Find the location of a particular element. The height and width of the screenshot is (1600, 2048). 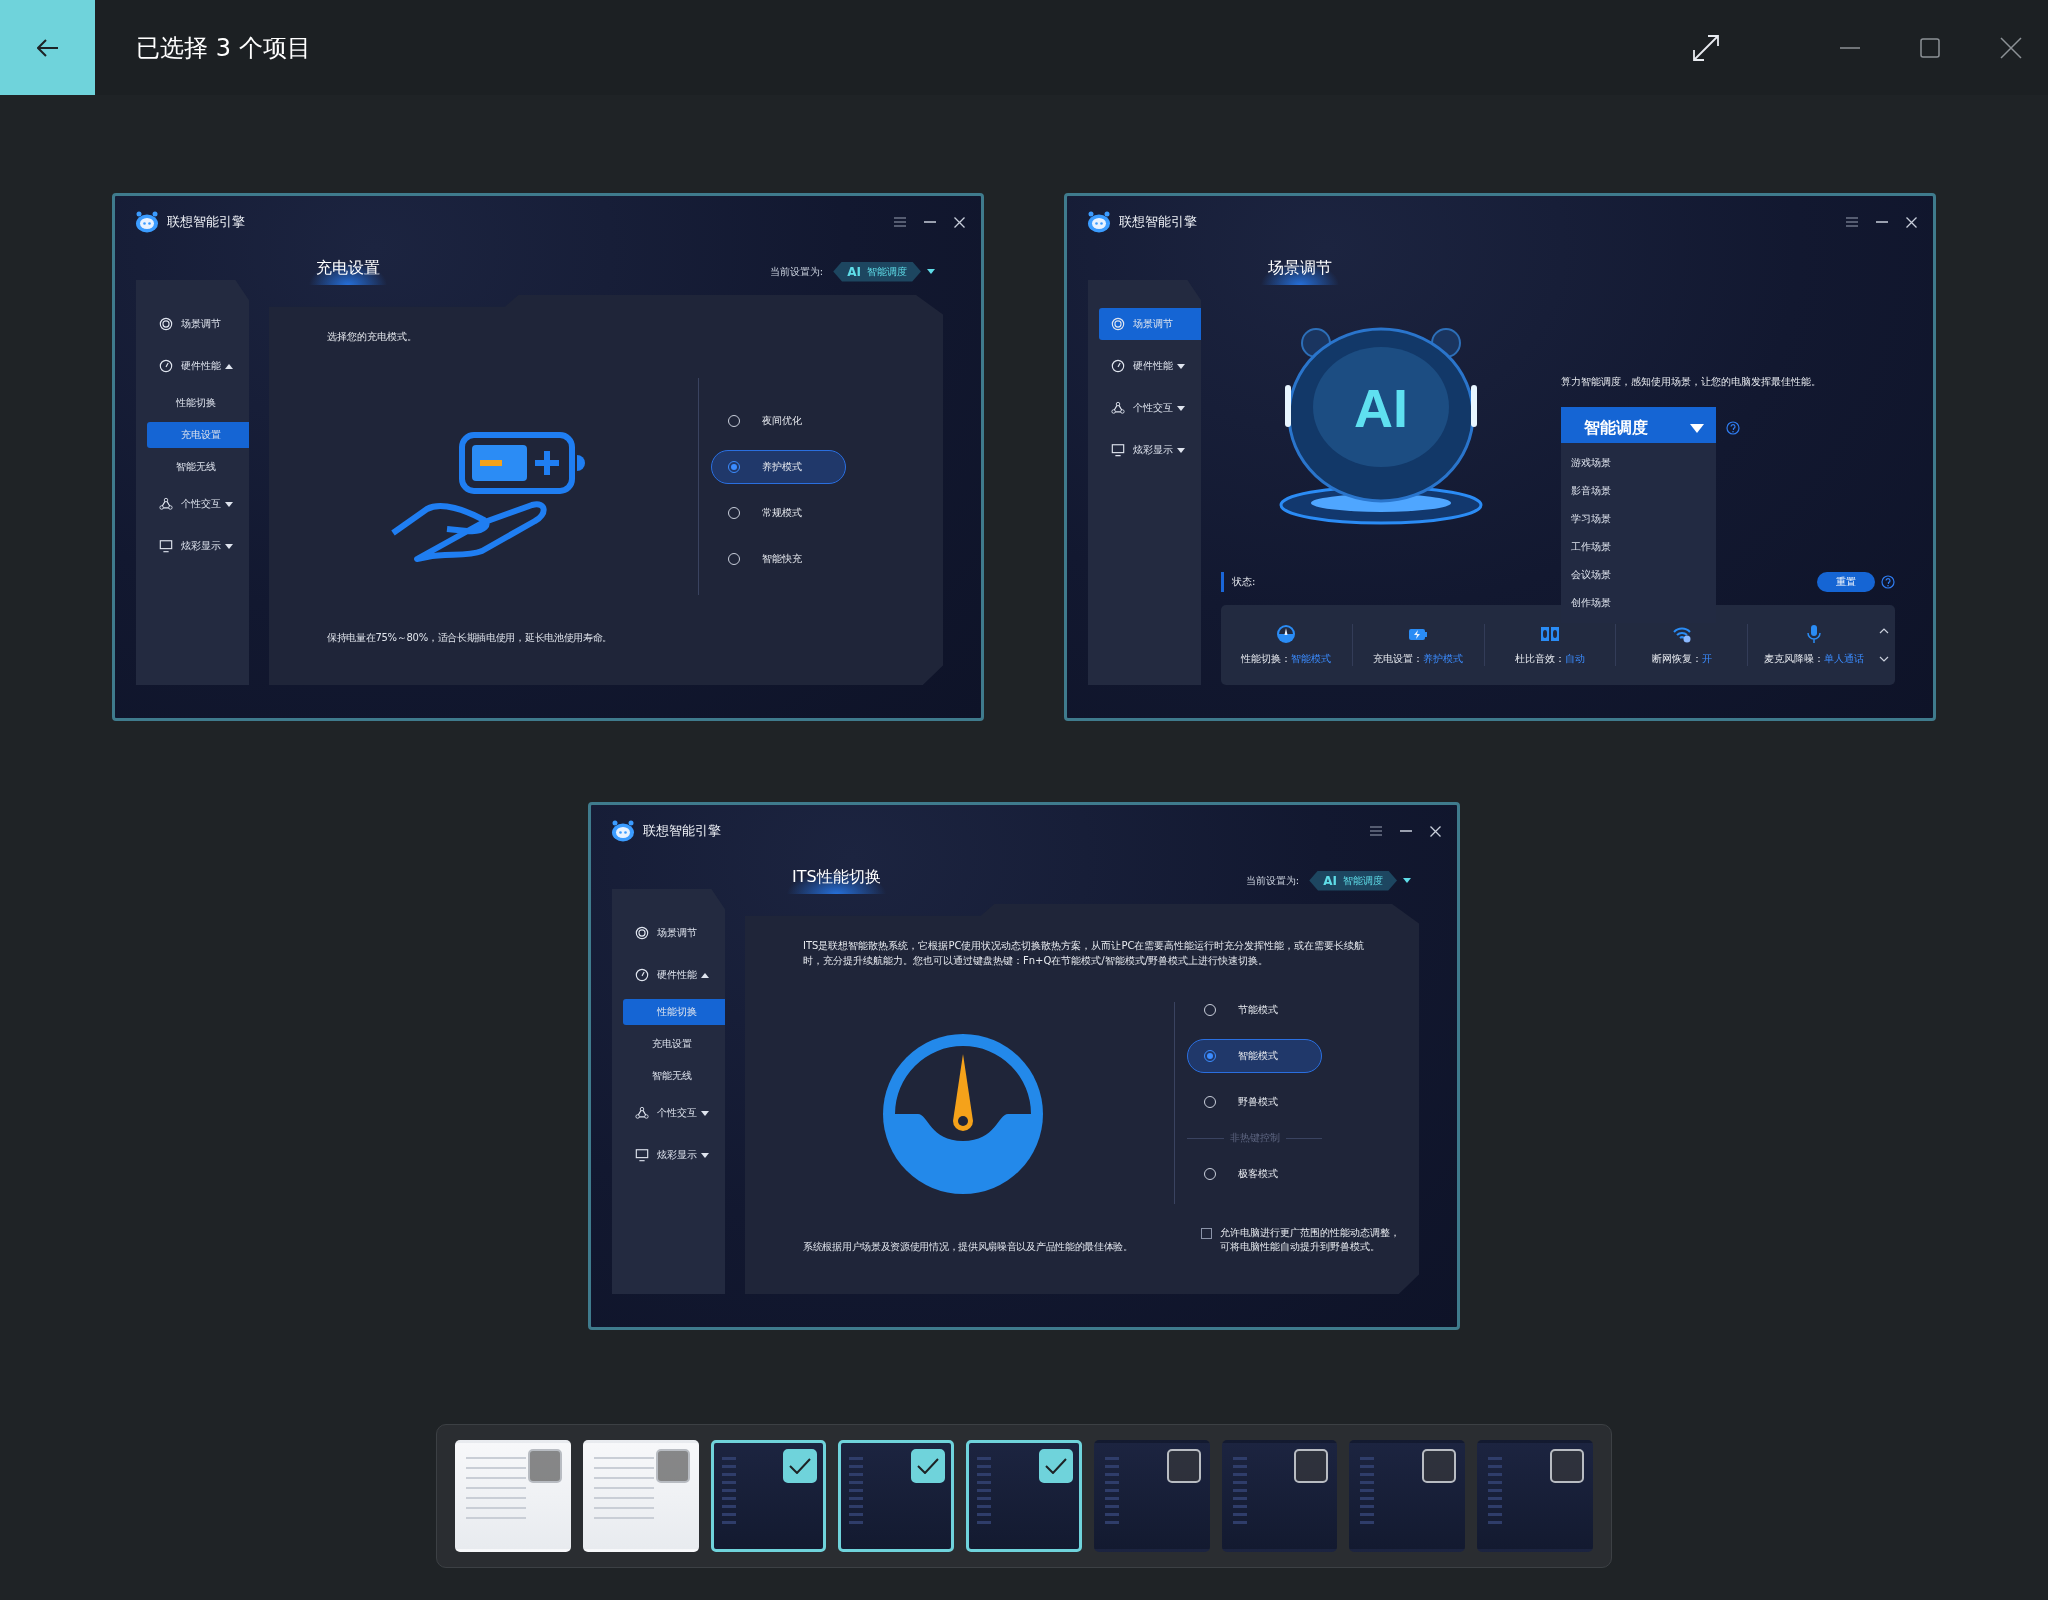

target-icon is located at coordinates (1118, 324).